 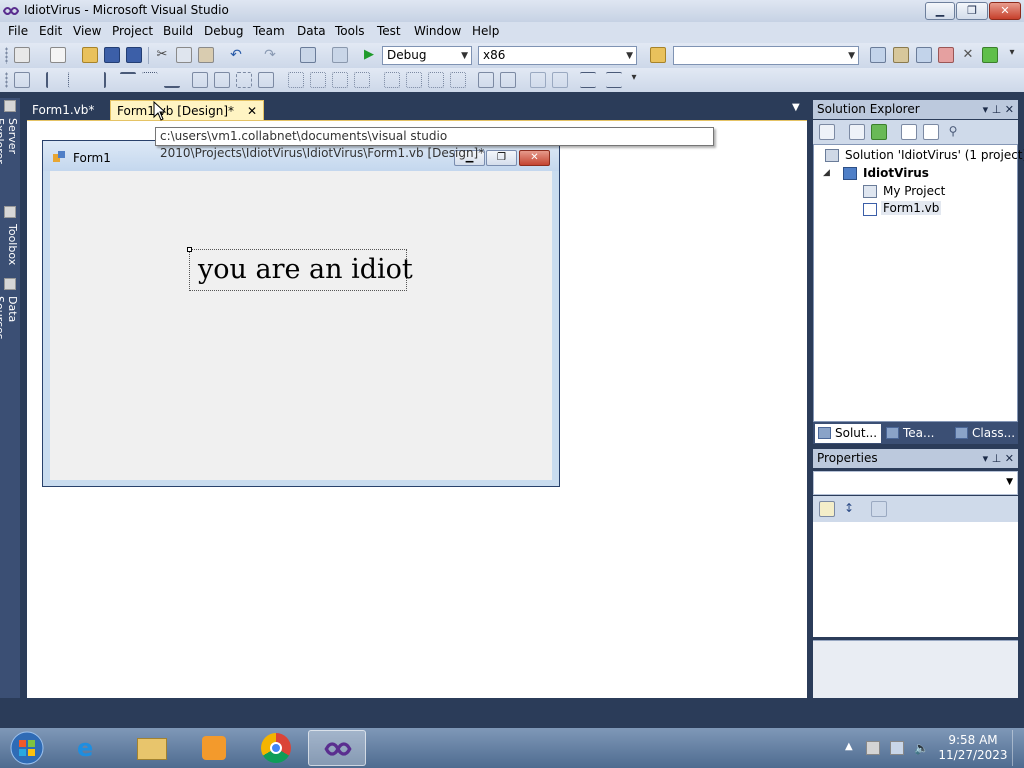 What do you see at coordinates (486, 80) in the screenshot?
I see `center-horizontally-icon` at bounding box center [486, 80].